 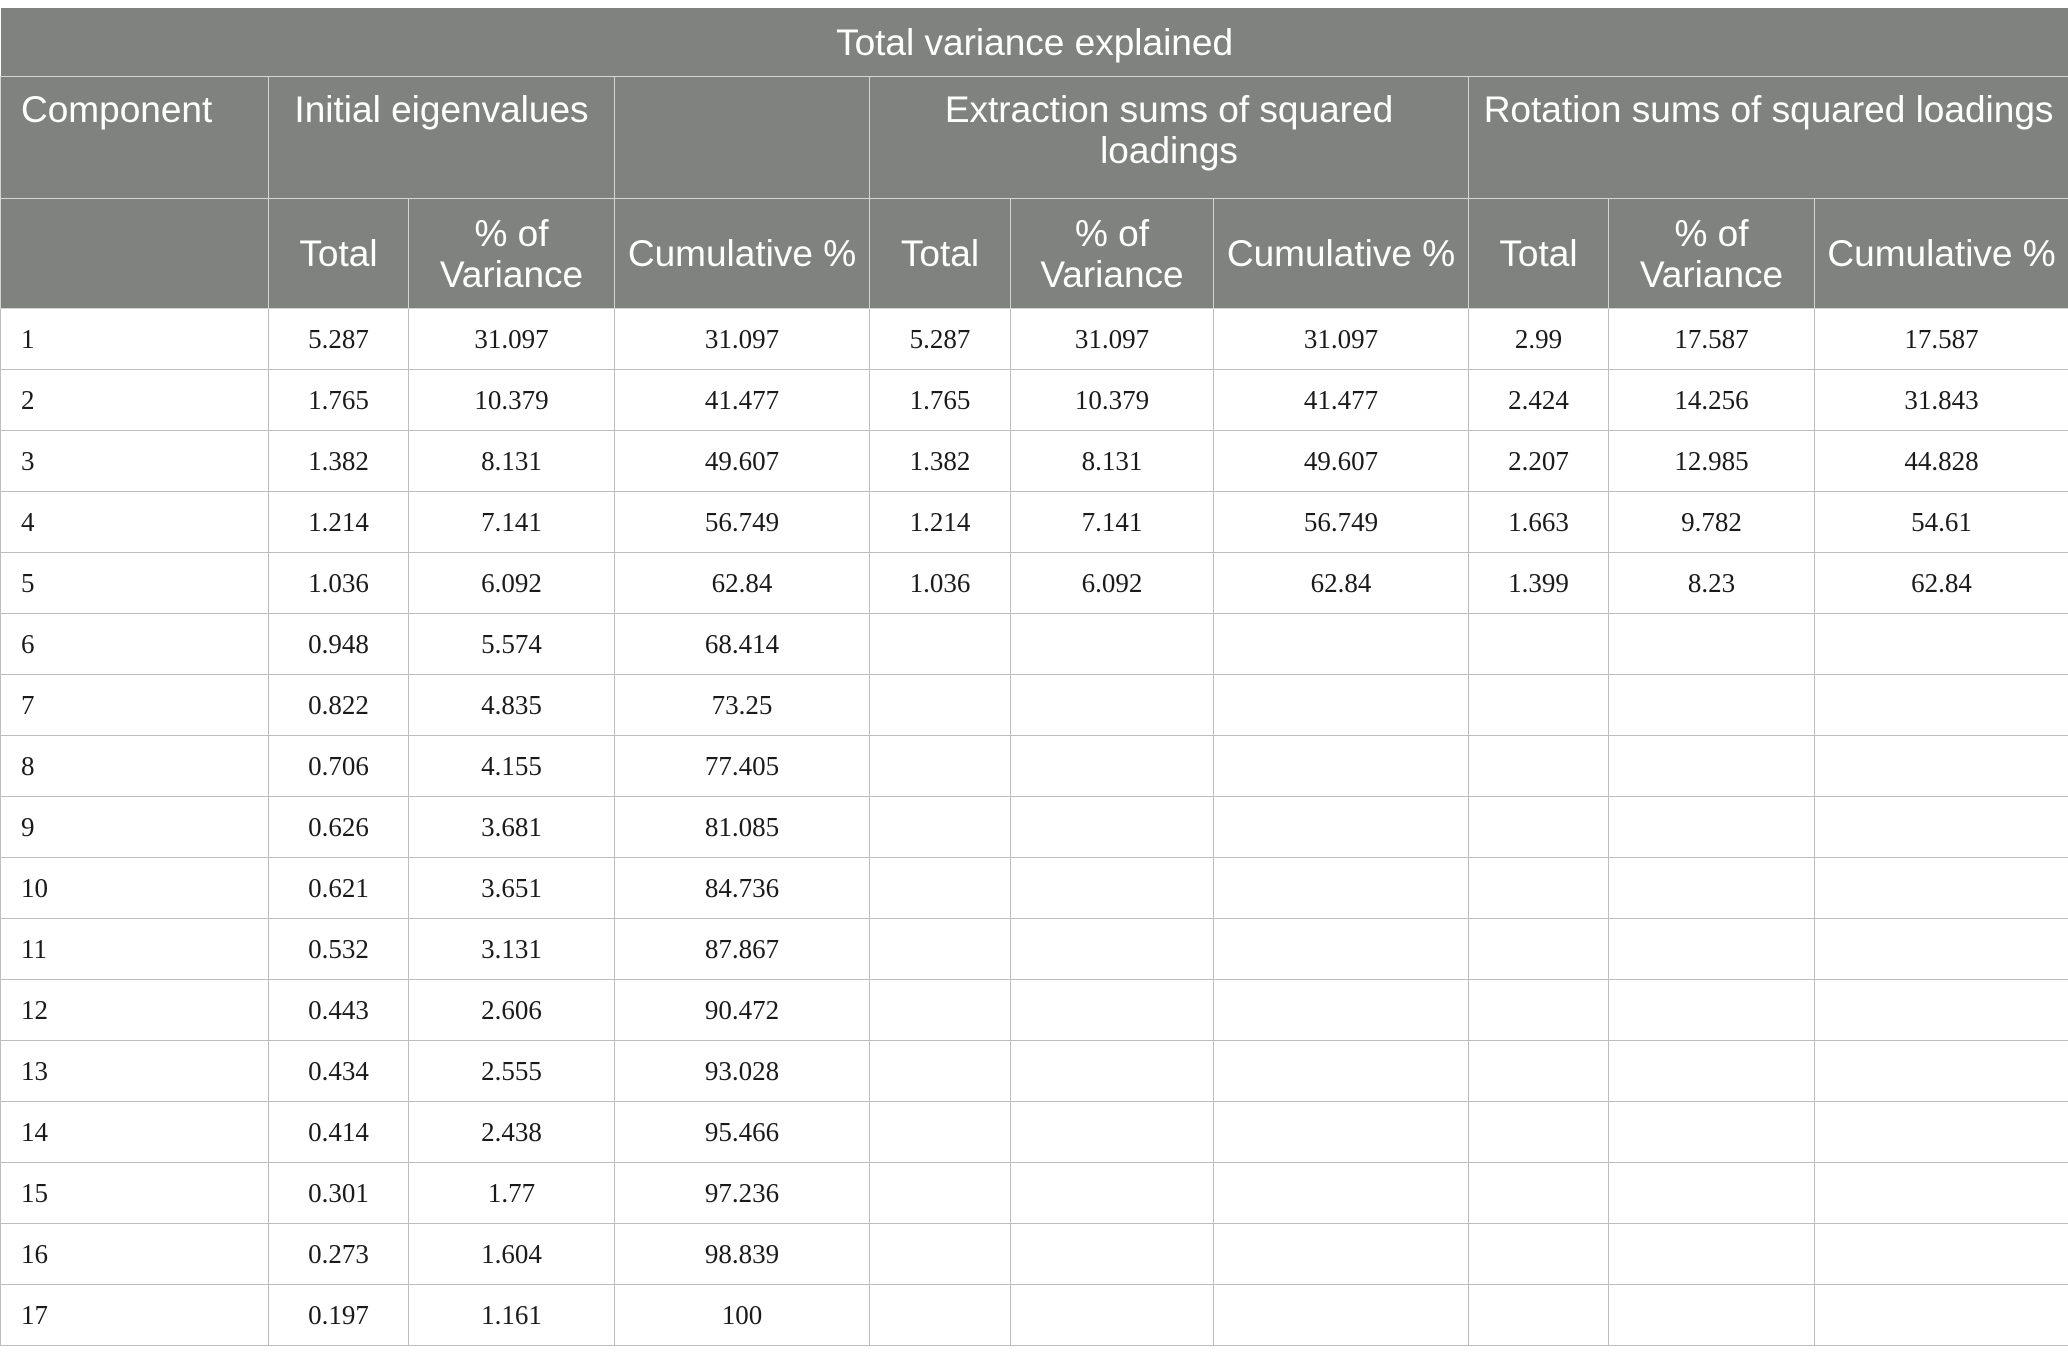 What do you see at coordinates (511, 1193) in the screenshot?
I see `value-cell: 1.77` at bounding box center [511, 1193].